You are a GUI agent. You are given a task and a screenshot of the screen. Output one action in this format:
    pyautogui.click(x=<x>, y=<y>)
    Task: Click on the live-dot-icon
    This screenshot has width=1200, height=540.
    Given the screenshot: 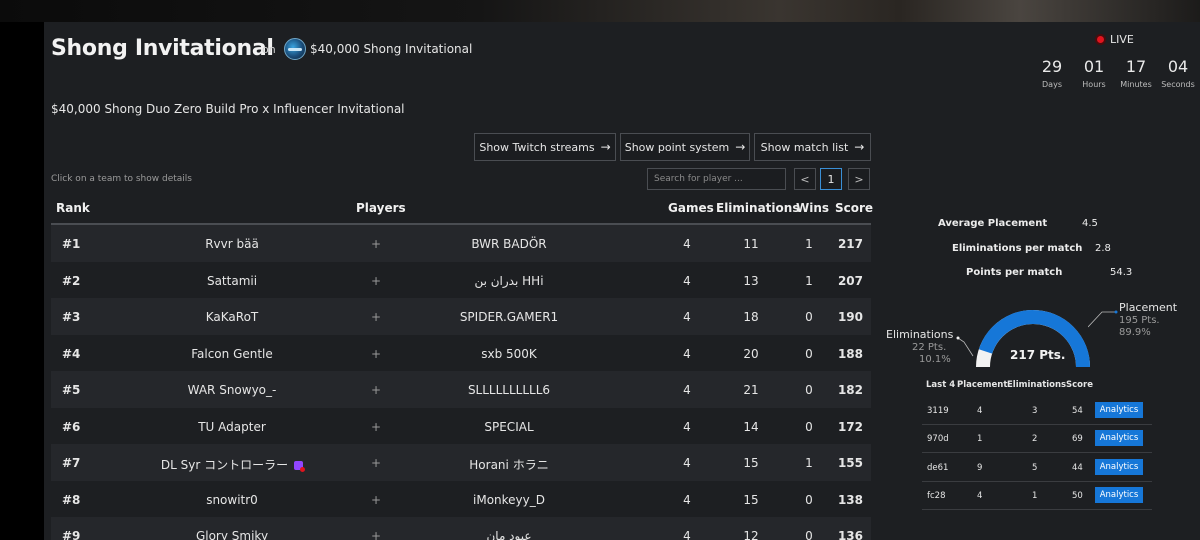 What is the action you would take?
    pyautogui.click(x=1100, y=39)
    